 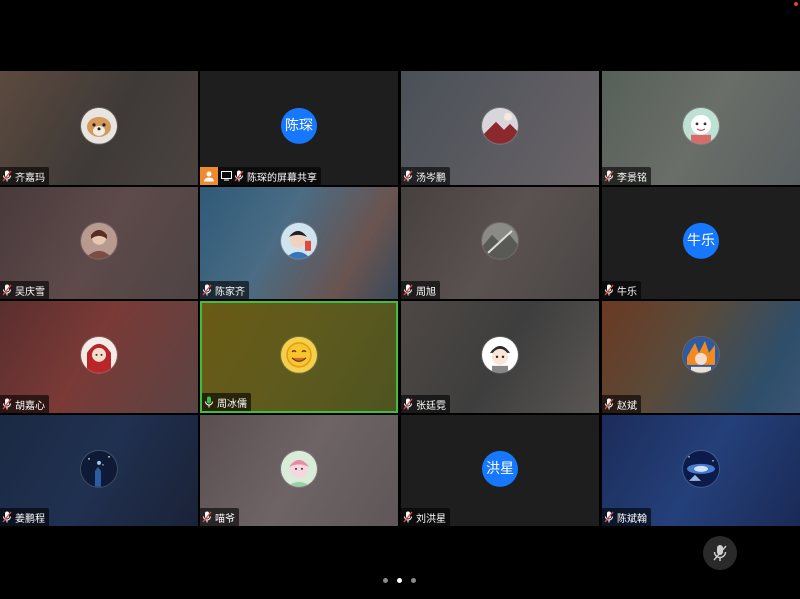 I want to click on participant-name-bar: 刘洪星, so click(x=425, y=517).